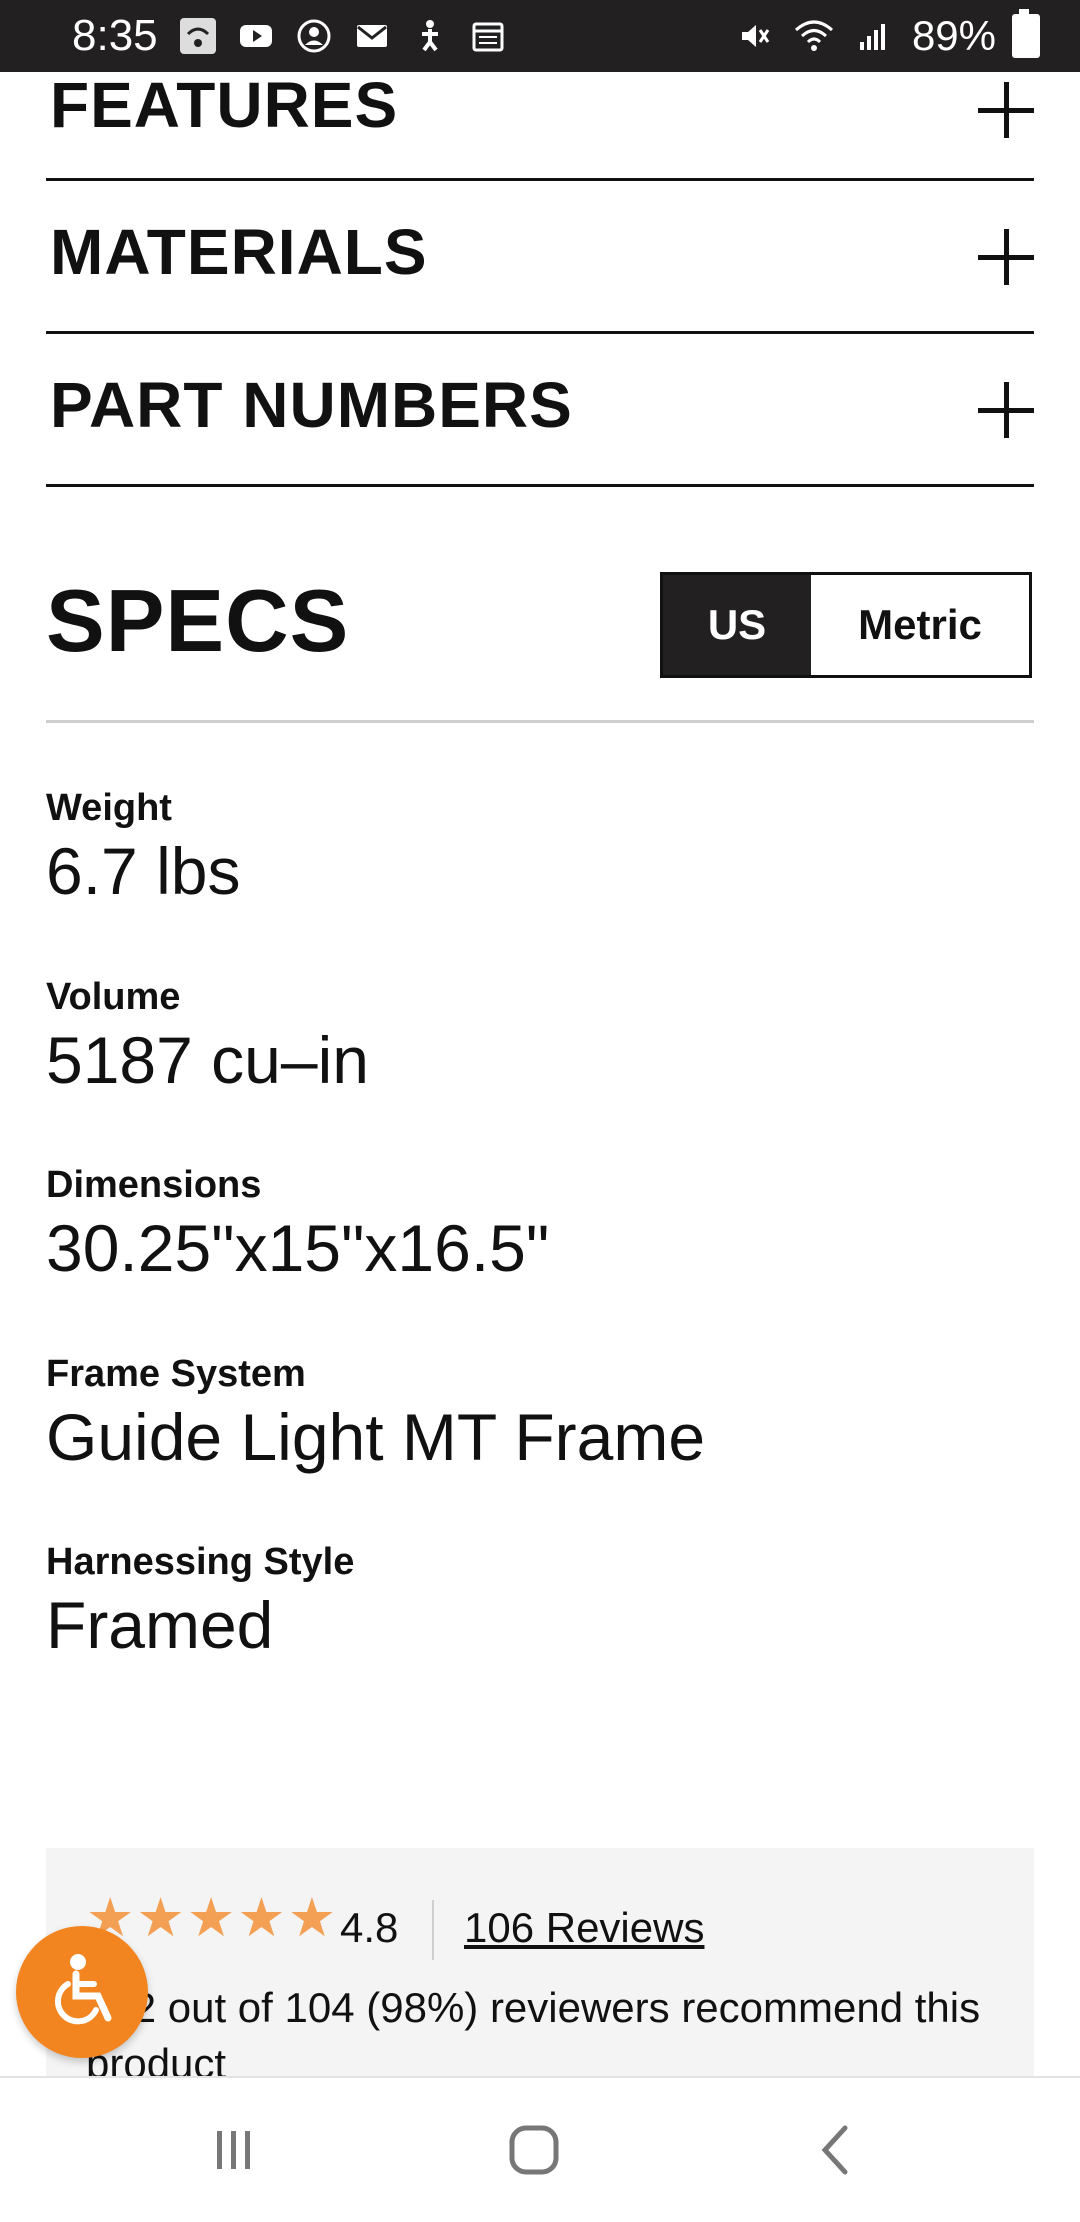 This screenshot has width=1080, height=2222. What do you see at coordinates (369, 1927) in the screenshot?
I see `rating-value: 4.8` at bounding box center [369, 1927].